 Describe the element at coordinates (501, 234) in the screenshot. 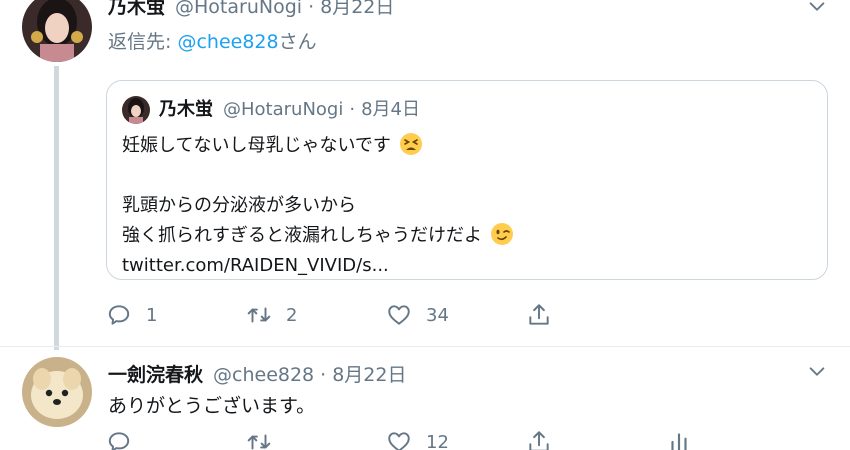

I see `winking-face-emoji` at that location.